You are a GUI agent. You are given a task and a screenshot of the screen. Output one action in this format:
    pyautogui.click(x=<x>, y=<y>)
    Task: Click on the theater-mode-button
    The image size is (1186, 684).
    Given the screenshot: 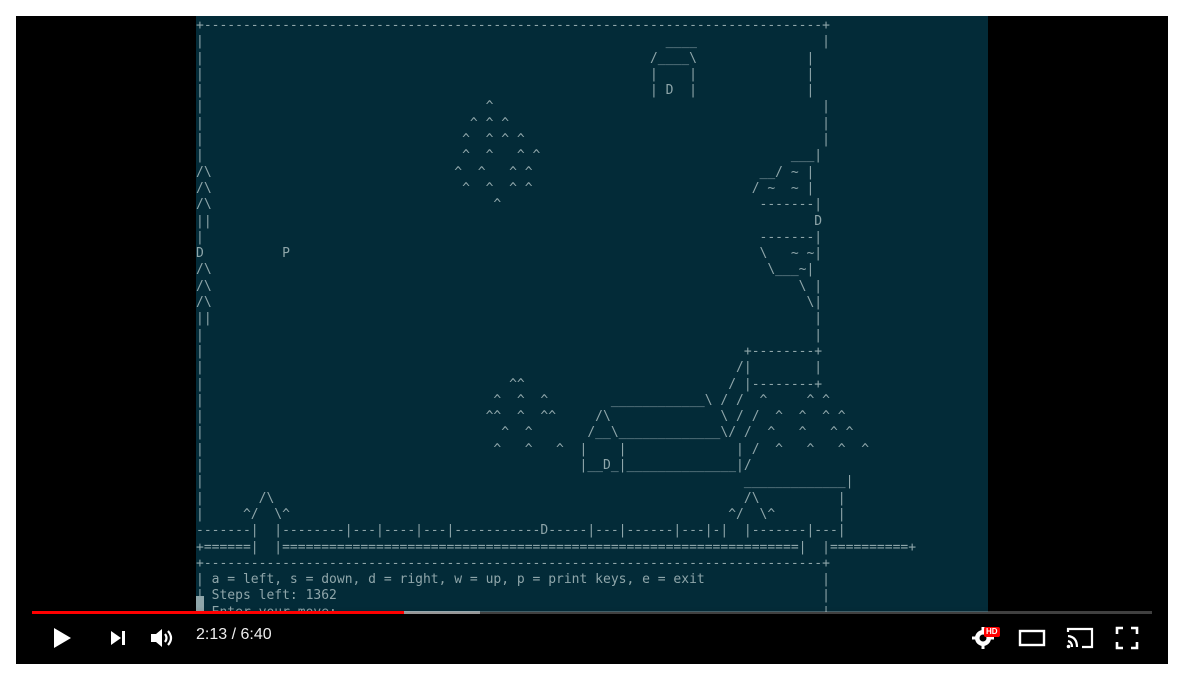 What is the action you would take?
    pyautogui.click(x=1032, y=638)
    